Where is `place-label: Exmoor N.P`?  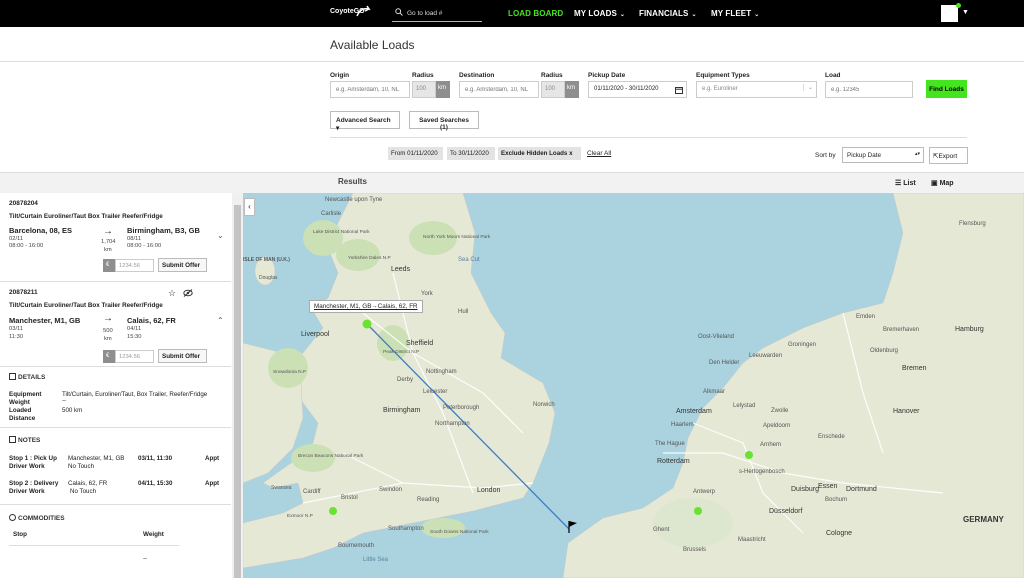 place-label: Exmoor N.P is located at coordinates (300, 516).